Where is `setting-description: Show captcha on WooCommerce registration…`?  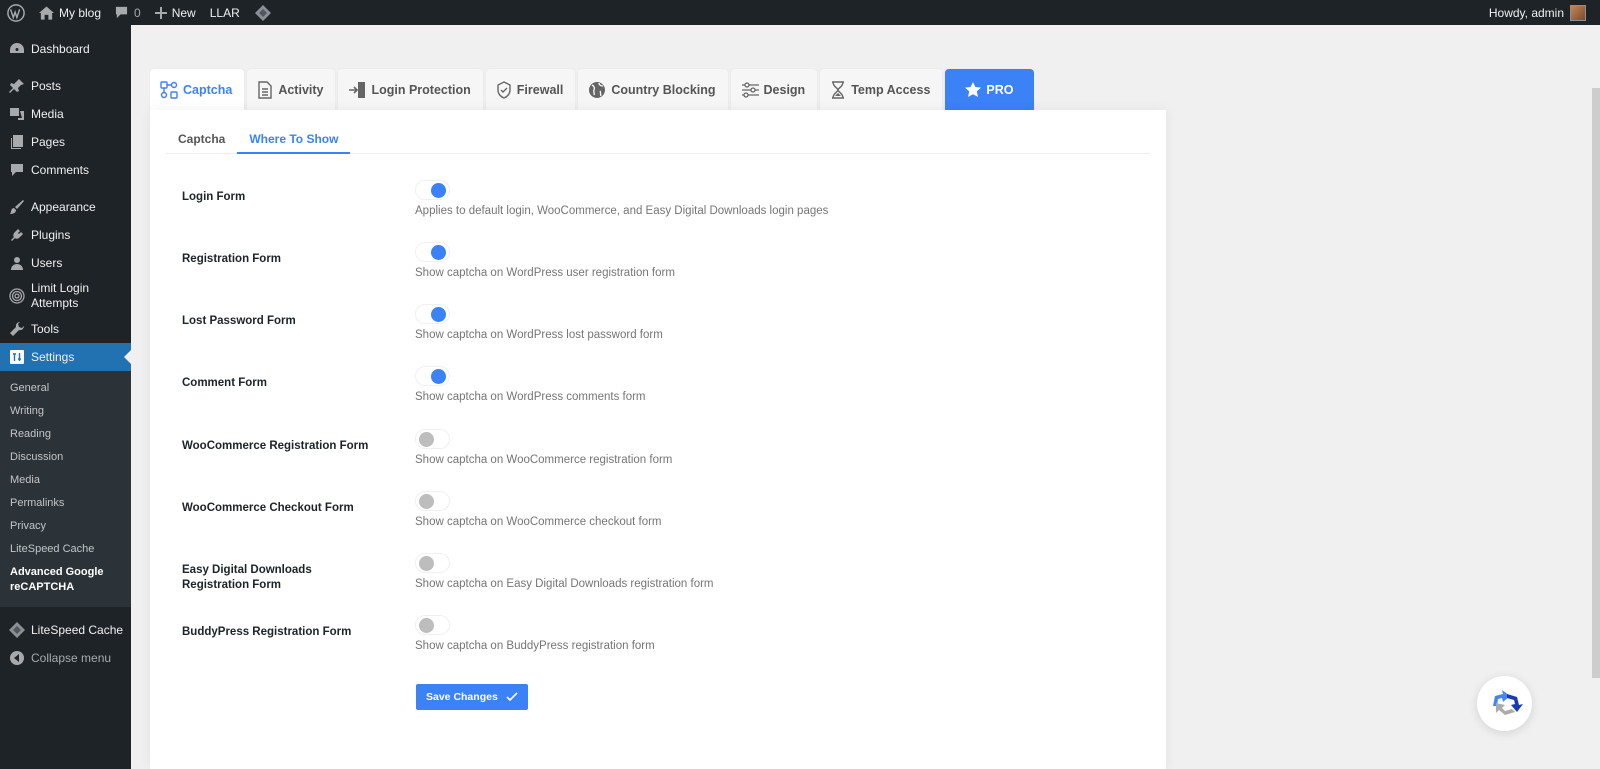
setting-description: Show captcha on WooCommerce registration… is located at coordinates (544, 460).